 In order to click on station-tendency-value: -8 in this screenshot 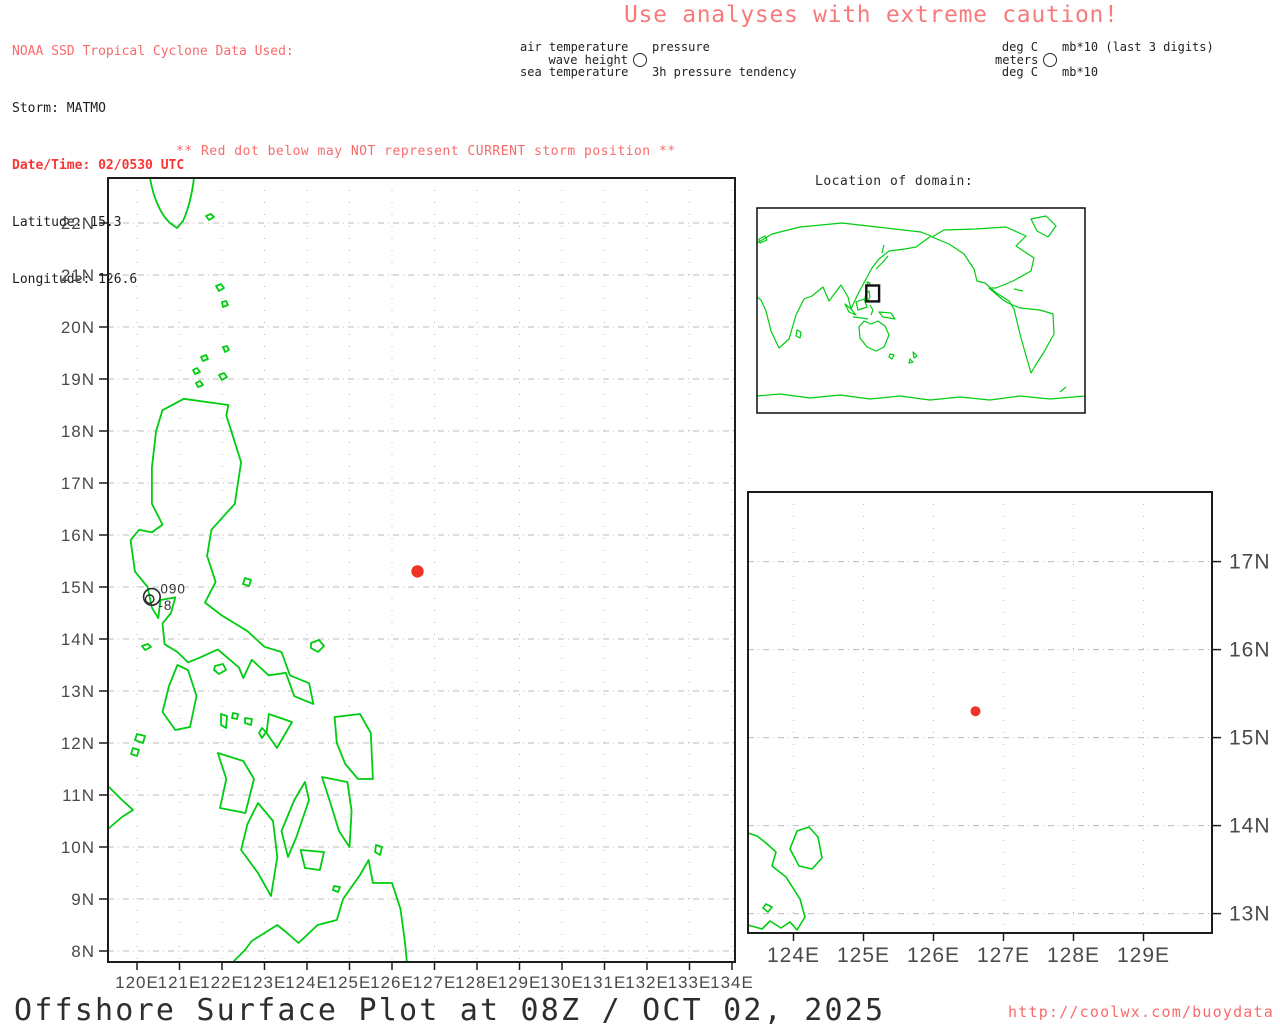, I will do `click(165, 605)`.